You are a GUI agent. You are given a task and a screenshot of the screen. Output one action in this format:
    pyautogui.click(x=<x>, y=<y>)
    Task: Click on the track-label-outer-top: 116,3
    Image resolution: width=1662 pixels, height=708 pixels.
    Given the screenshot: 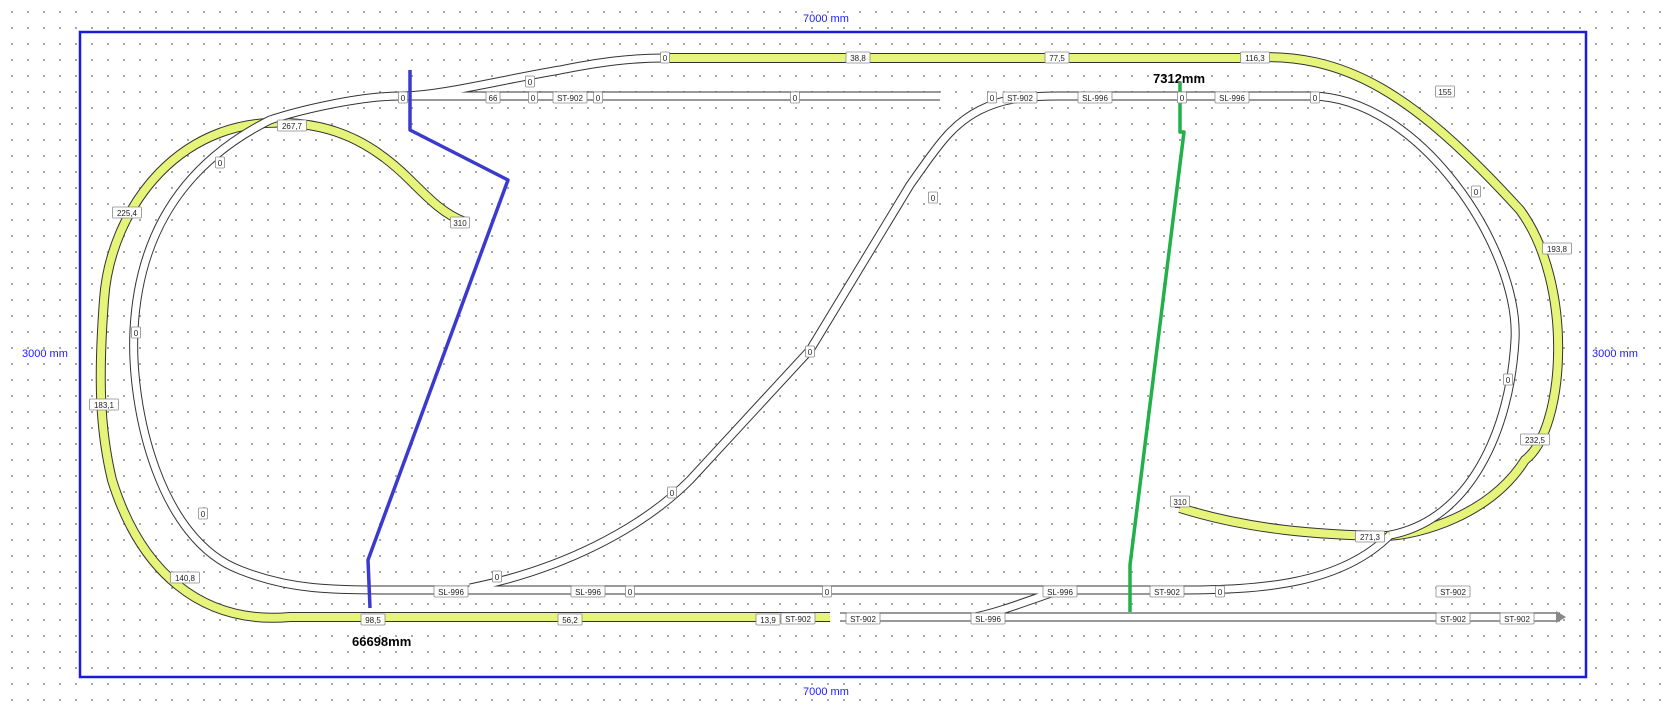 What is the action you would take?
    pyautogui.click(x=1255, y=57)
    